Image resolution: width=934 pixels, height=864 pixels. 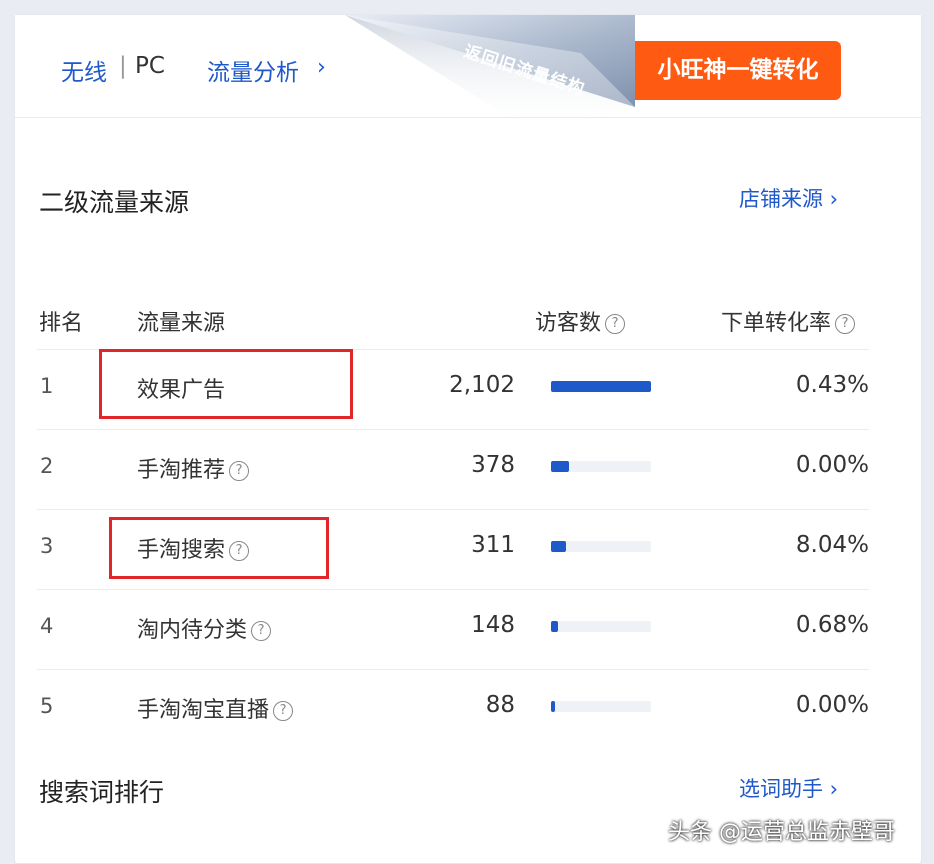 What do you see at coordinates (568, 323) in the screenshot?
I see `header-visitors-label: 访客数` at bounding box center [568, 323].